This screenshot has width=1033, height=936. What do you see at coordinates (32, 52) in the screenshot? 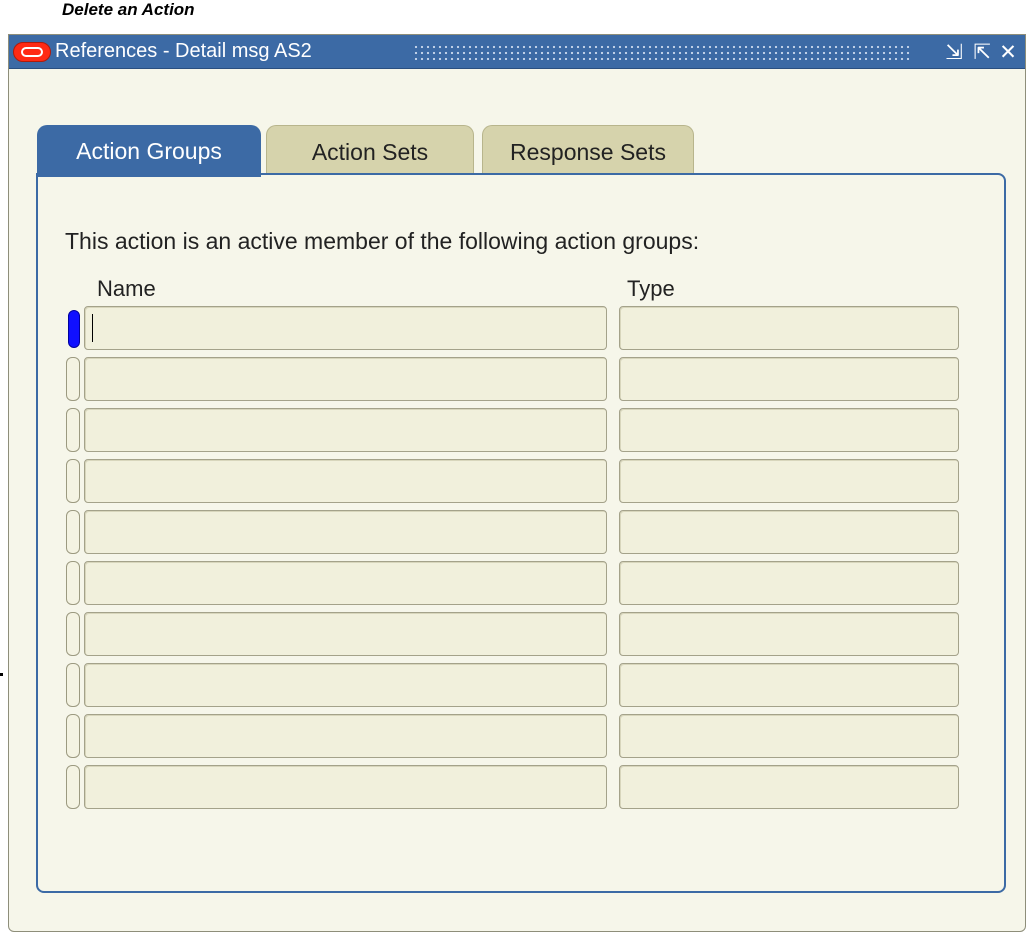
I see `oracle-logo-icon` at bounding box center [32, 52].